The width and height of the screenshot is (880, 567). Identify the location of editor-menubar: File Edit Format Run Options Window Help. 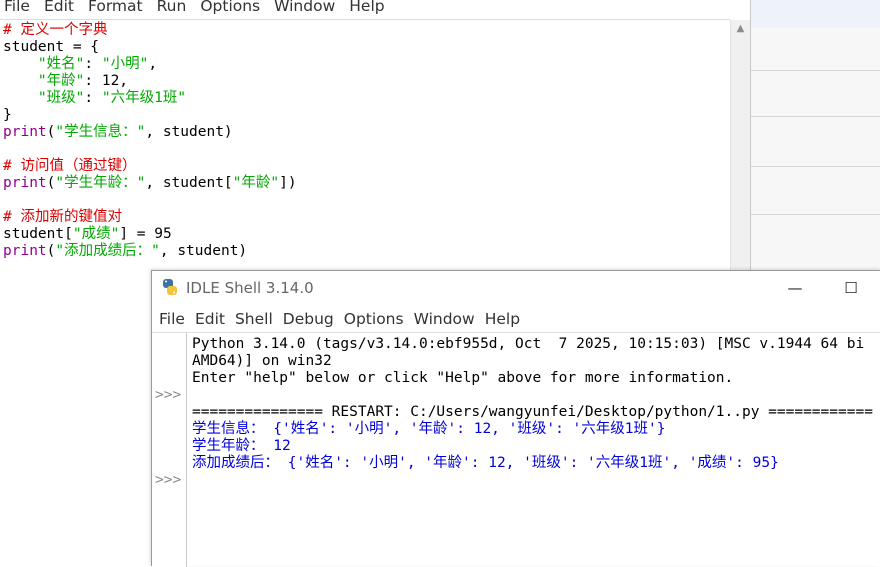
(197, 8).